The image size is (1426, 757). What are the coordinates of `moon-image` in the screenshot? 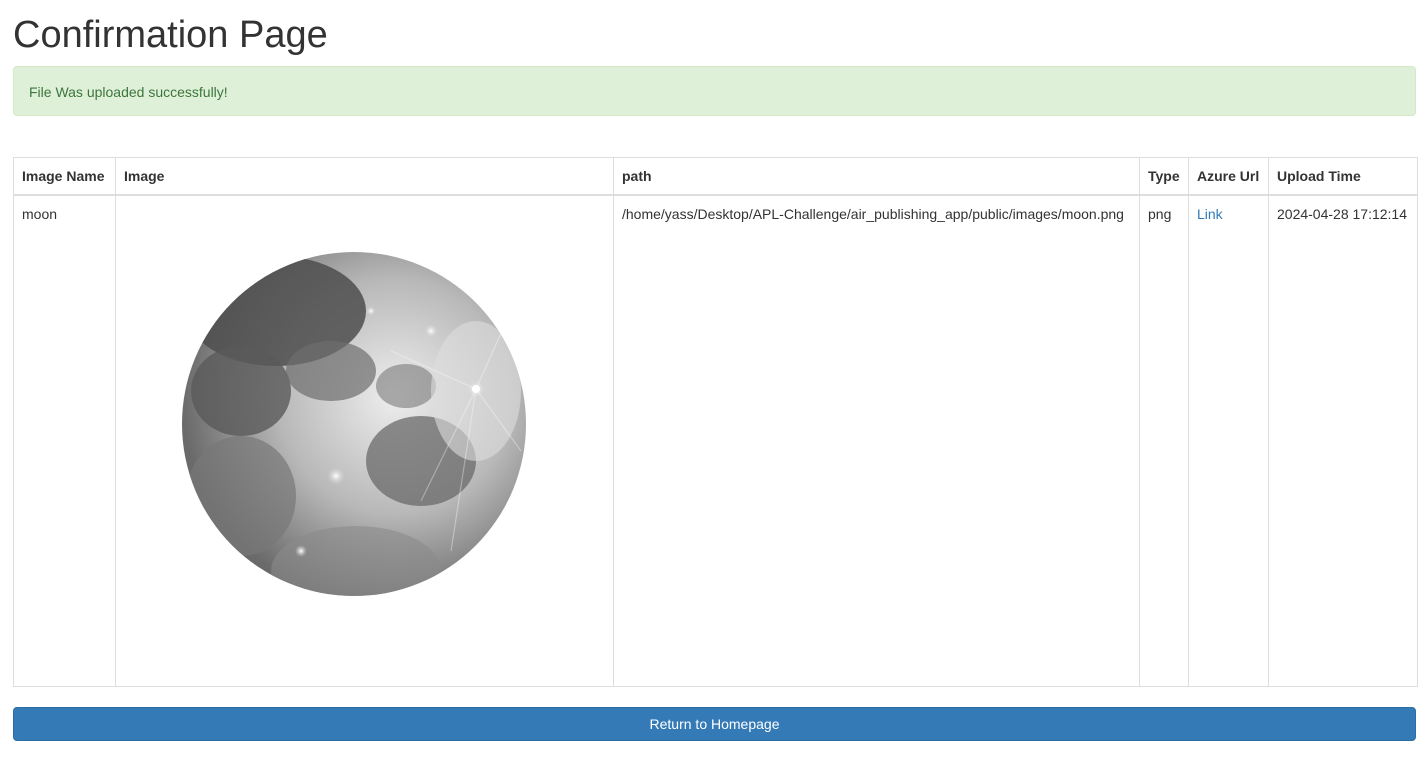 It's located at (354, 424).